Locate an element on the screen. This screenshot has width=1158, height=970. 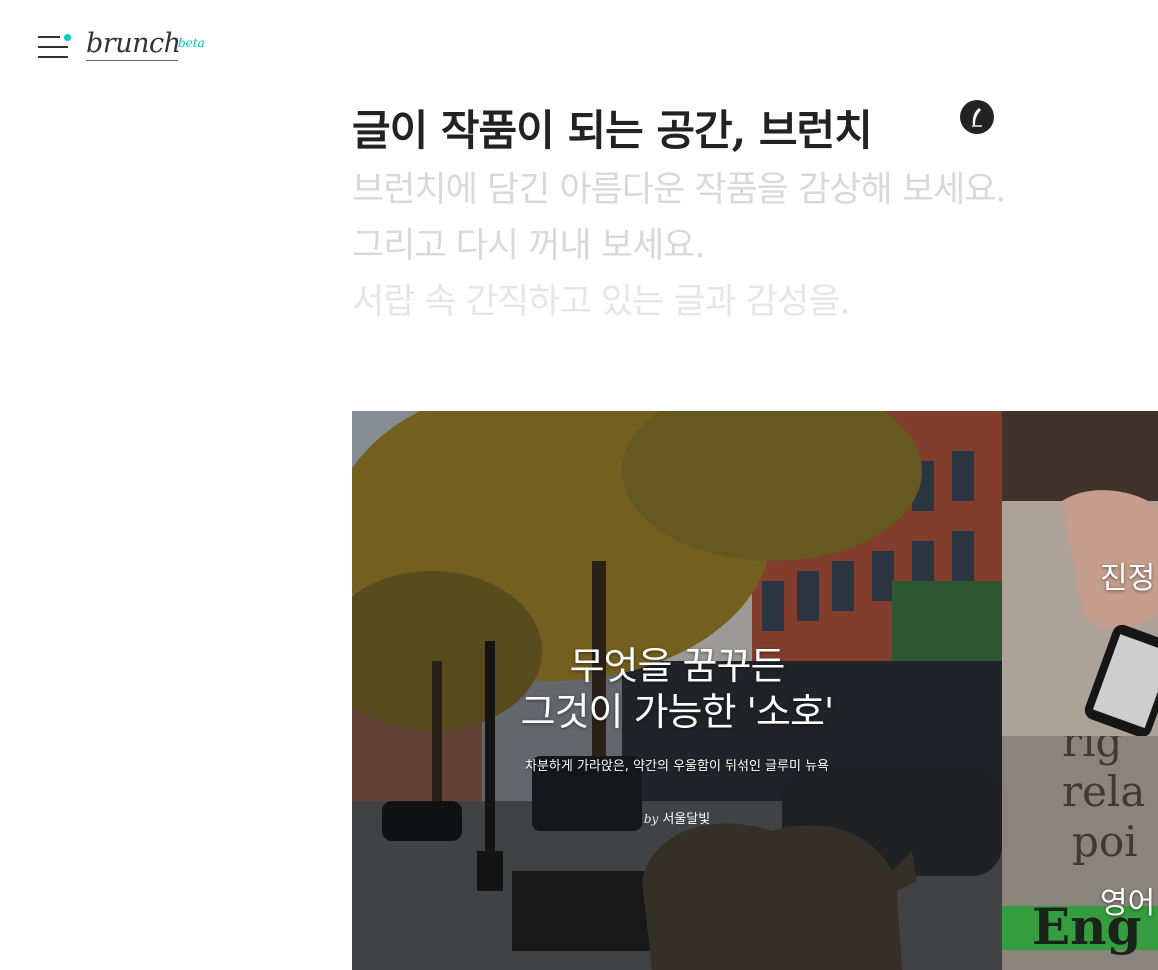
brunch-logo: brunch beta is located at coordinates (145, 48).